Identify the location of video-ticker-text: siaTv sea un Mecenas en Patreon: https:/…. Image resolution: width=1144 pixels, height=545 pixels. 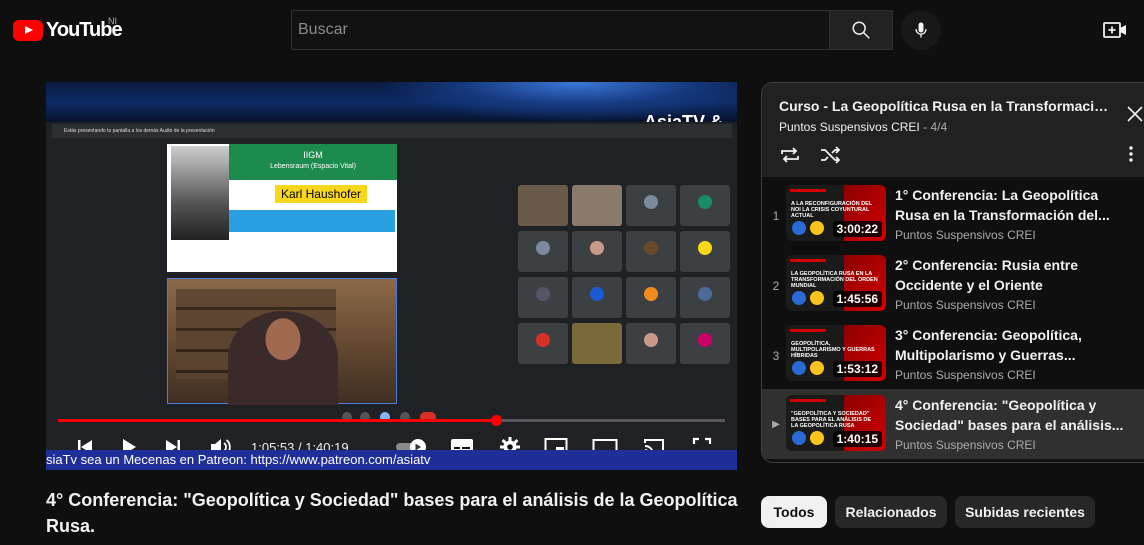
(391, 460).